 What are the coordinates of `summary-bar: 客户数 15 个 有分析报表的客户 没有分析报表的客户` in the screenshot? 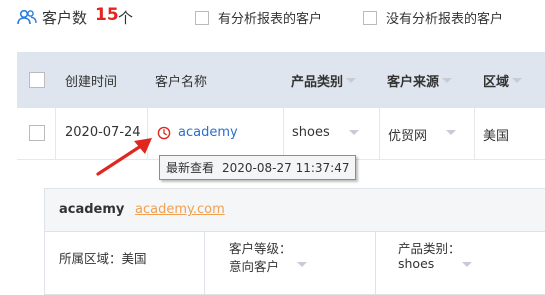 It's located at (272, 17).